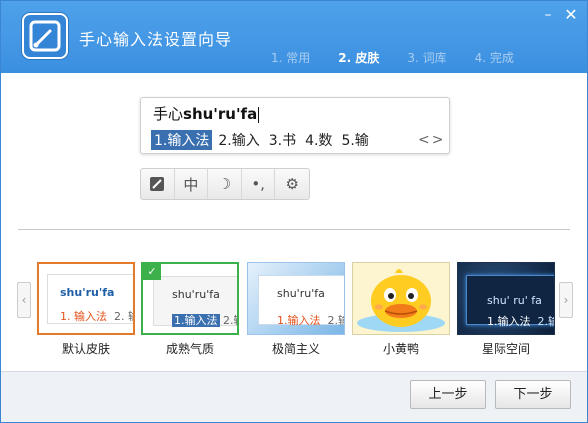 This screenshot has width=588, height=423. What do you see at coordinates (45, 36) in the screenshot?
I see `app-logo` at bounding box center [45, 36].